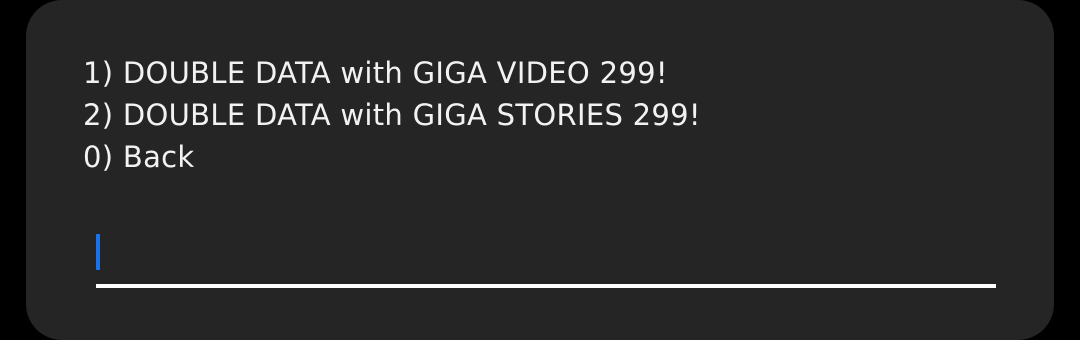 This screenshot has height=340, width=1080. Describe the element at coordinates (98, 252) in the screenshot. I see `text-cursor` at that location.